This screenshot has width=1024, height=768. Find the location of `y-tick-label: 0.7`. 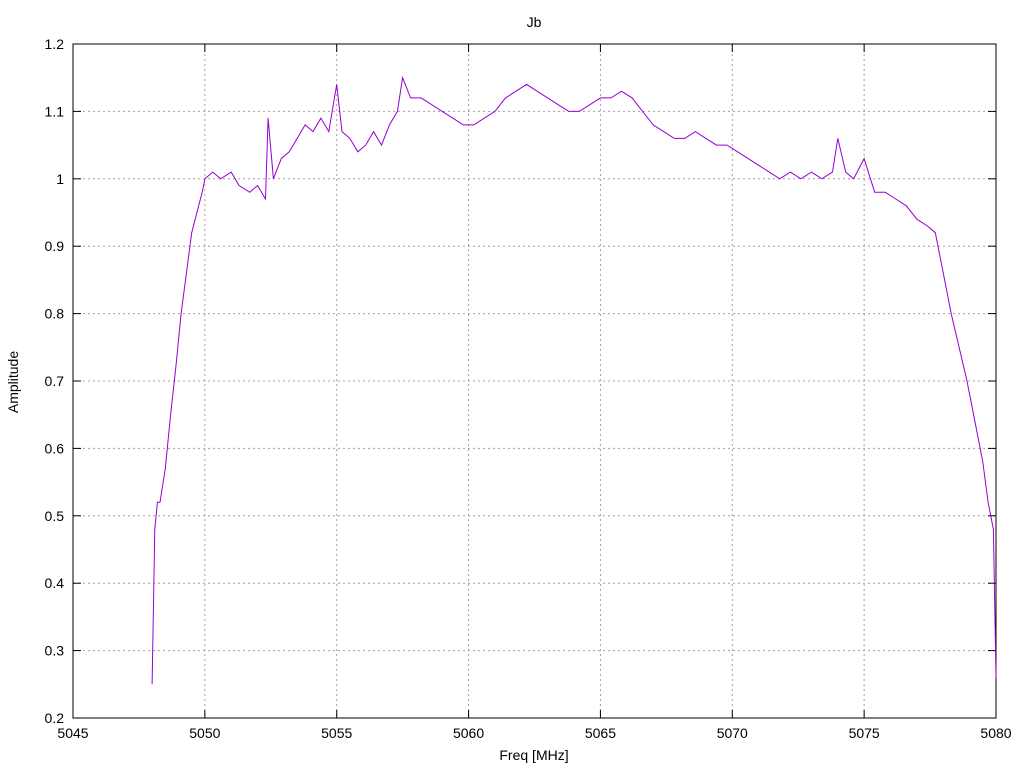

y-tick-label: 0.7 is located at coordinates (55, 381).